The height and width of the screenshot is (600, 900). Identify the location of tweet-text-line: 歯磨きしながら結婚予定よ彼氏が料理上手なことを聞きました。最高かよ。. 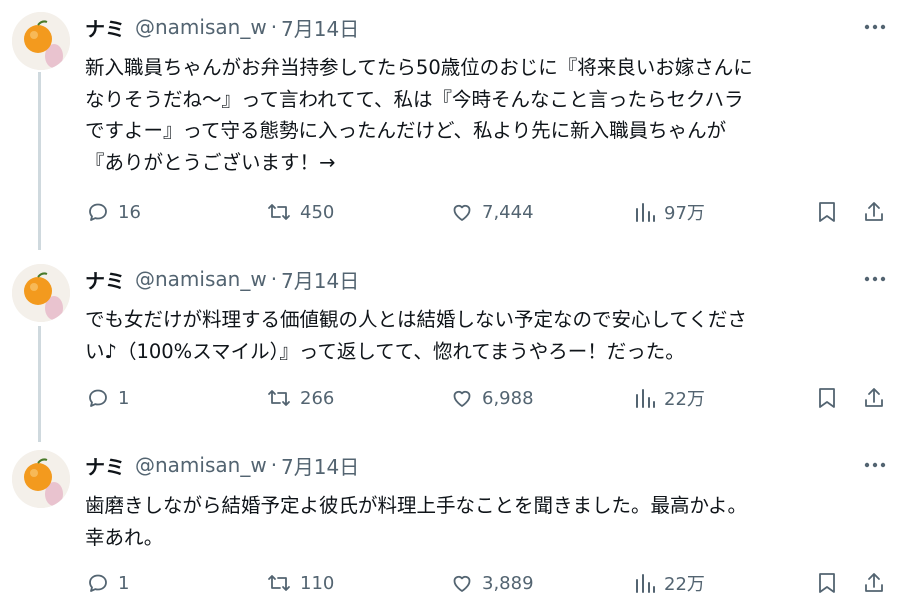
(416, 505).